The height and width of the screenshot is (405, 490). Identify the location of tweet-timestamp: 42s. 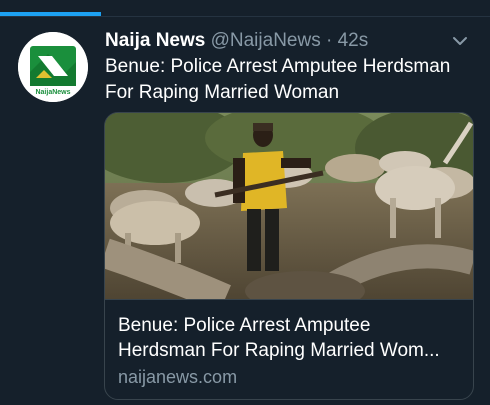
(353, 40).